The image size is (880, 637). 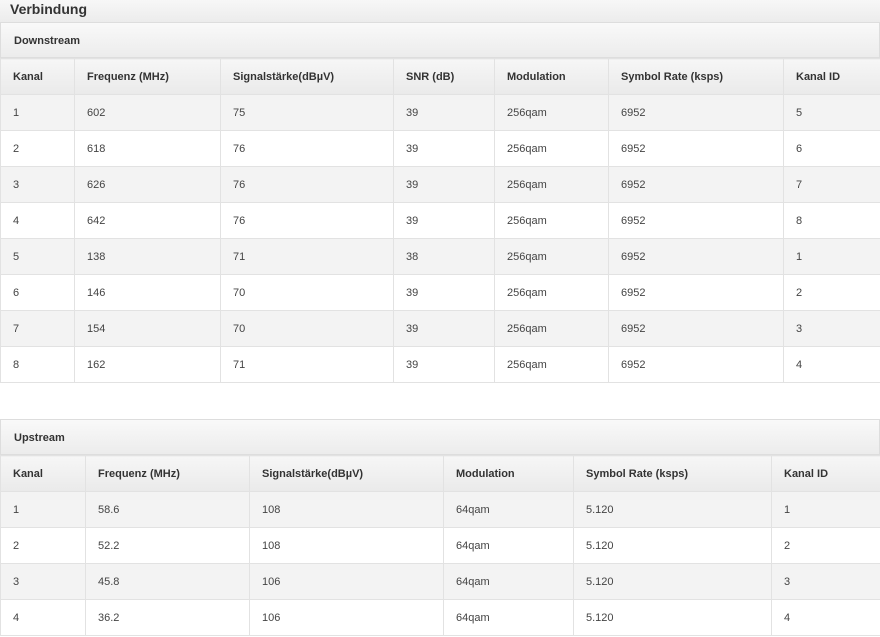 What do you see at coordinates (444, 76) in the screenshot?
I see `column-header: SNR (dB)` at bounding box center [444, 76].